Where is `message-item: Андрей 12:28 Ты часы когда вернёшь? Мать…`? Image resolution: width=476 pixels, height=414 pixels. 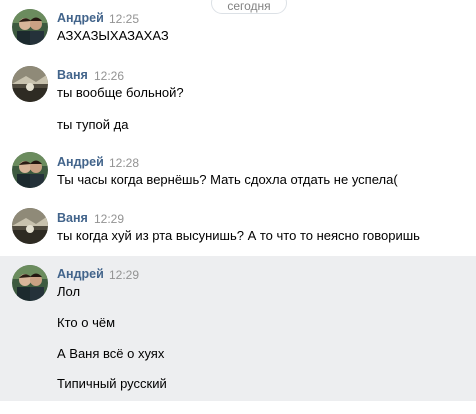 message-item: Андрей 12:28 Ты часы когда вернёшь? Мать… is located at coordinates (238, 170).